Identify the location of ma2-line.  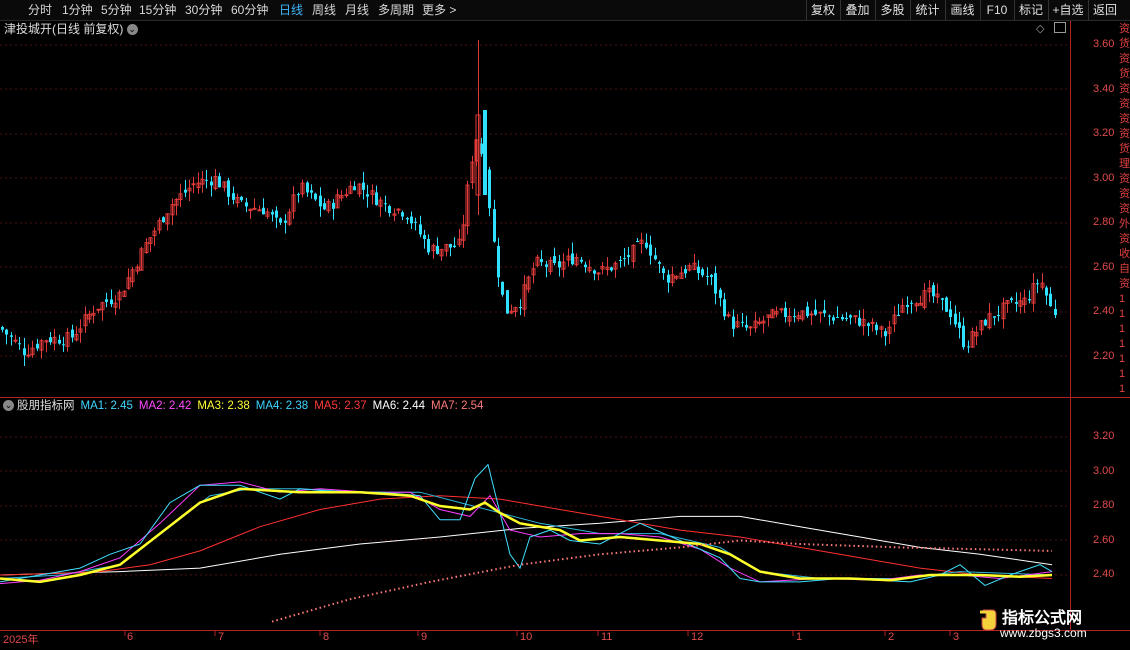
(526, 533).